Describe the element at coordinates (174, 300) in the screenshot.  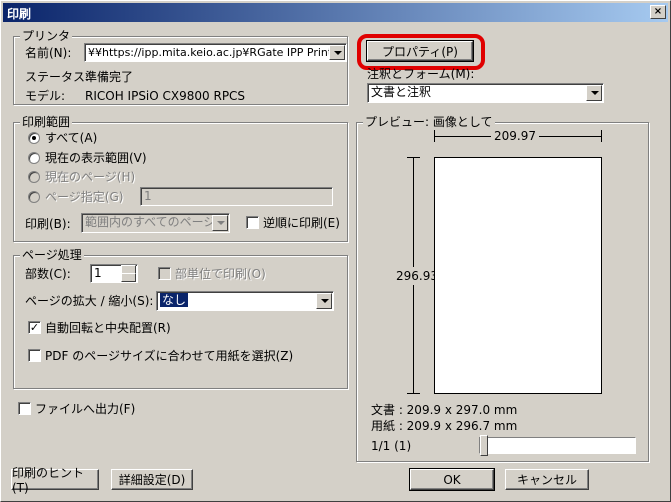
I see `scaling-value: なし` at that location.